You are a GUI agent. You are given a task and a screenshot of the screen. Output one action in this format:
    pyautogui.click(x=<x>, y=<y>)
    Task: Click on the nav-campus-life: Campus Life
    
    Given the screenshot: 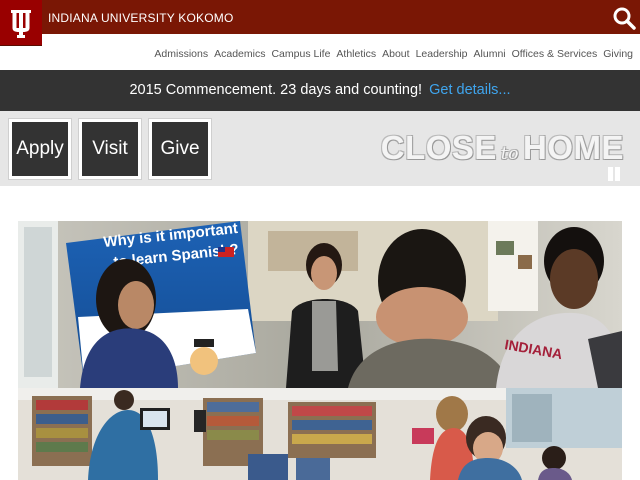 What is the action you would take?
    pyautogui.click(x=300, y=54)
    